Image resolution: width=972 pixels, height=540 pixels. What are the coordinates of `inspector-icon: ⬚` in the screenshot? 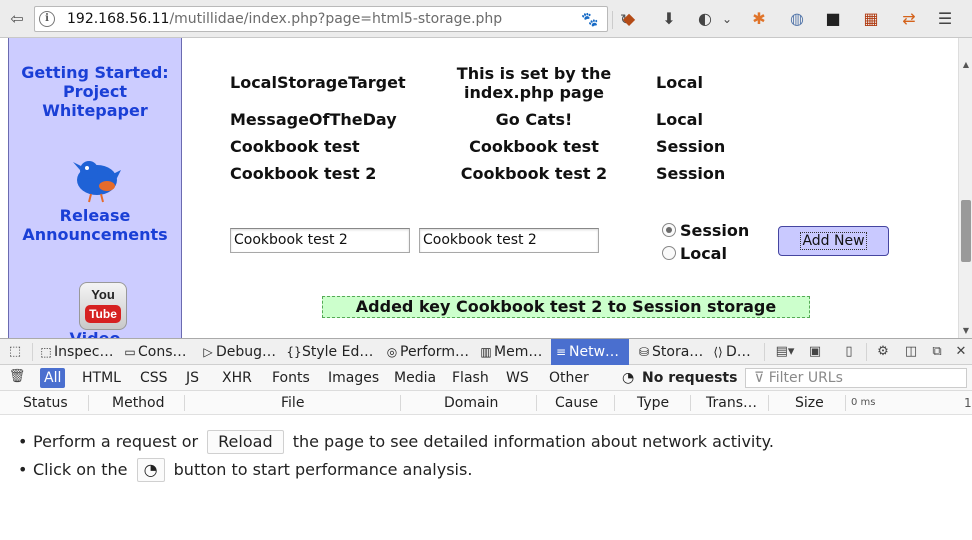 It's located at (46, 352).